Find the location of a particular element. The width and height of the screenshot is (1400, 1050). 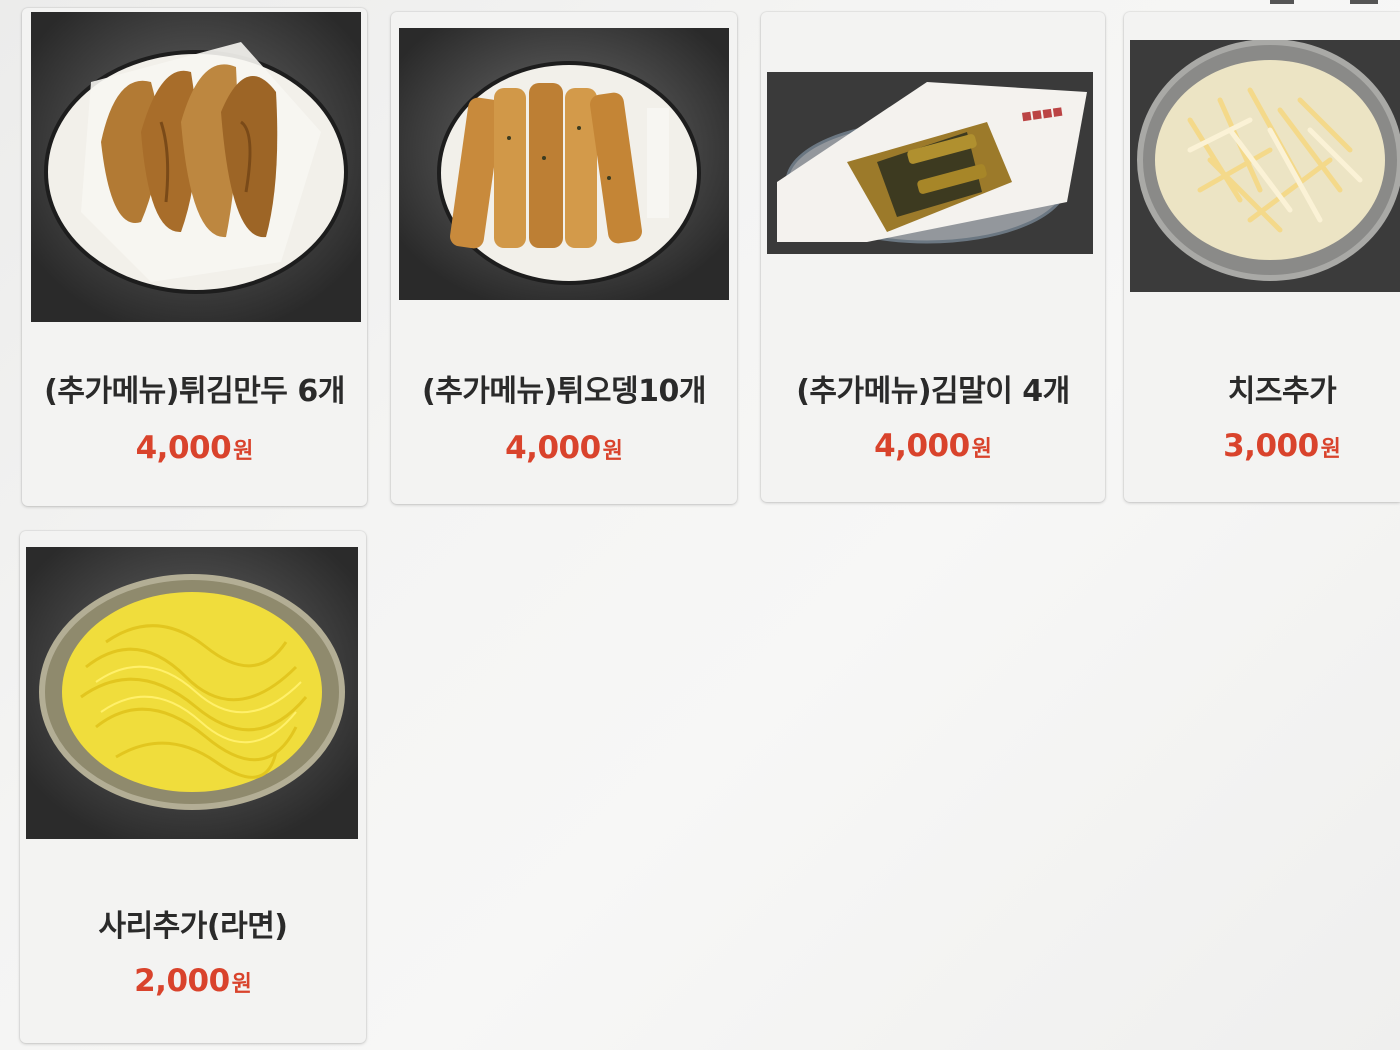

menu-item-card-seaweed-rolls: ■■■■ (추가메뉴)김말이 4개 4,000원 is located at coordinates (933, 257).